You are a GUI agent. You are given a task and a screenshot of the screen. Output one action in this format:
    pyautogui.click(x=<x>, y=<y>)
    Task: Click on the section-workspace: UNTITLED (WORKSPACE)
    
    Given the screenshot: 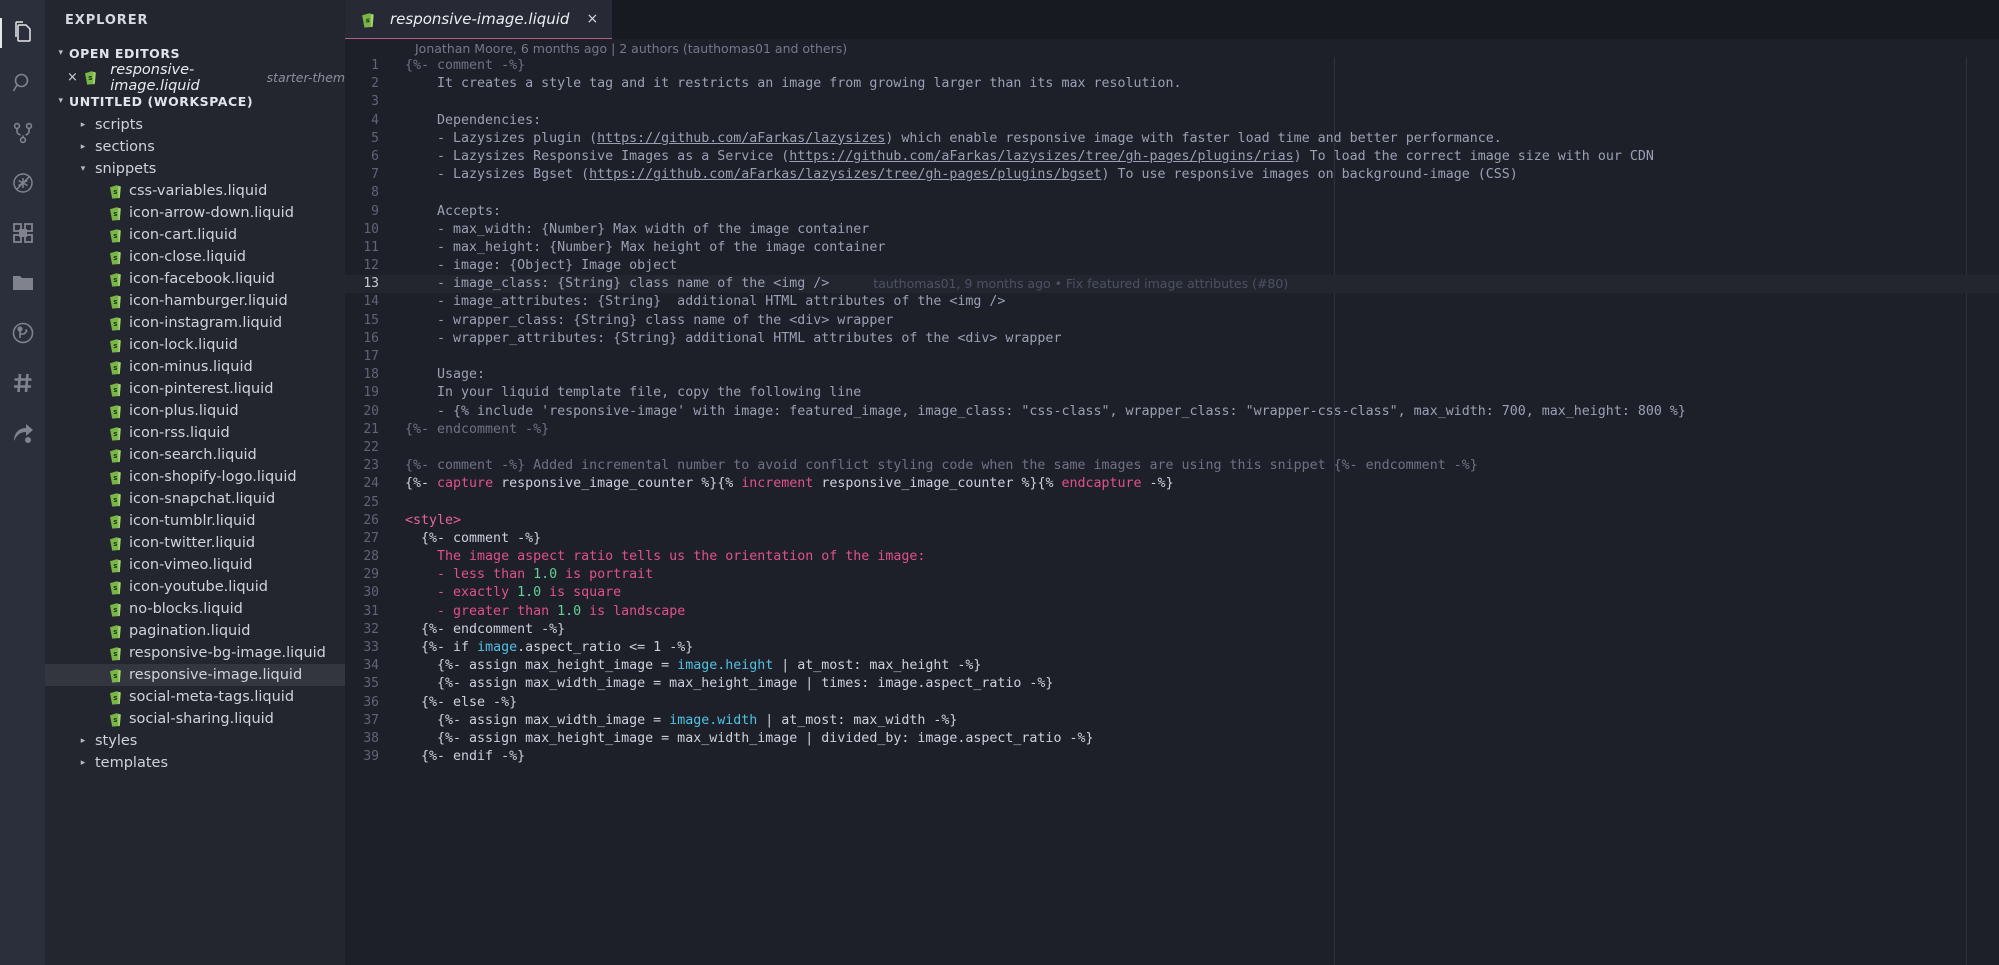 What is the action you would take?
    pyautogui.click(x=195, y=101)
    